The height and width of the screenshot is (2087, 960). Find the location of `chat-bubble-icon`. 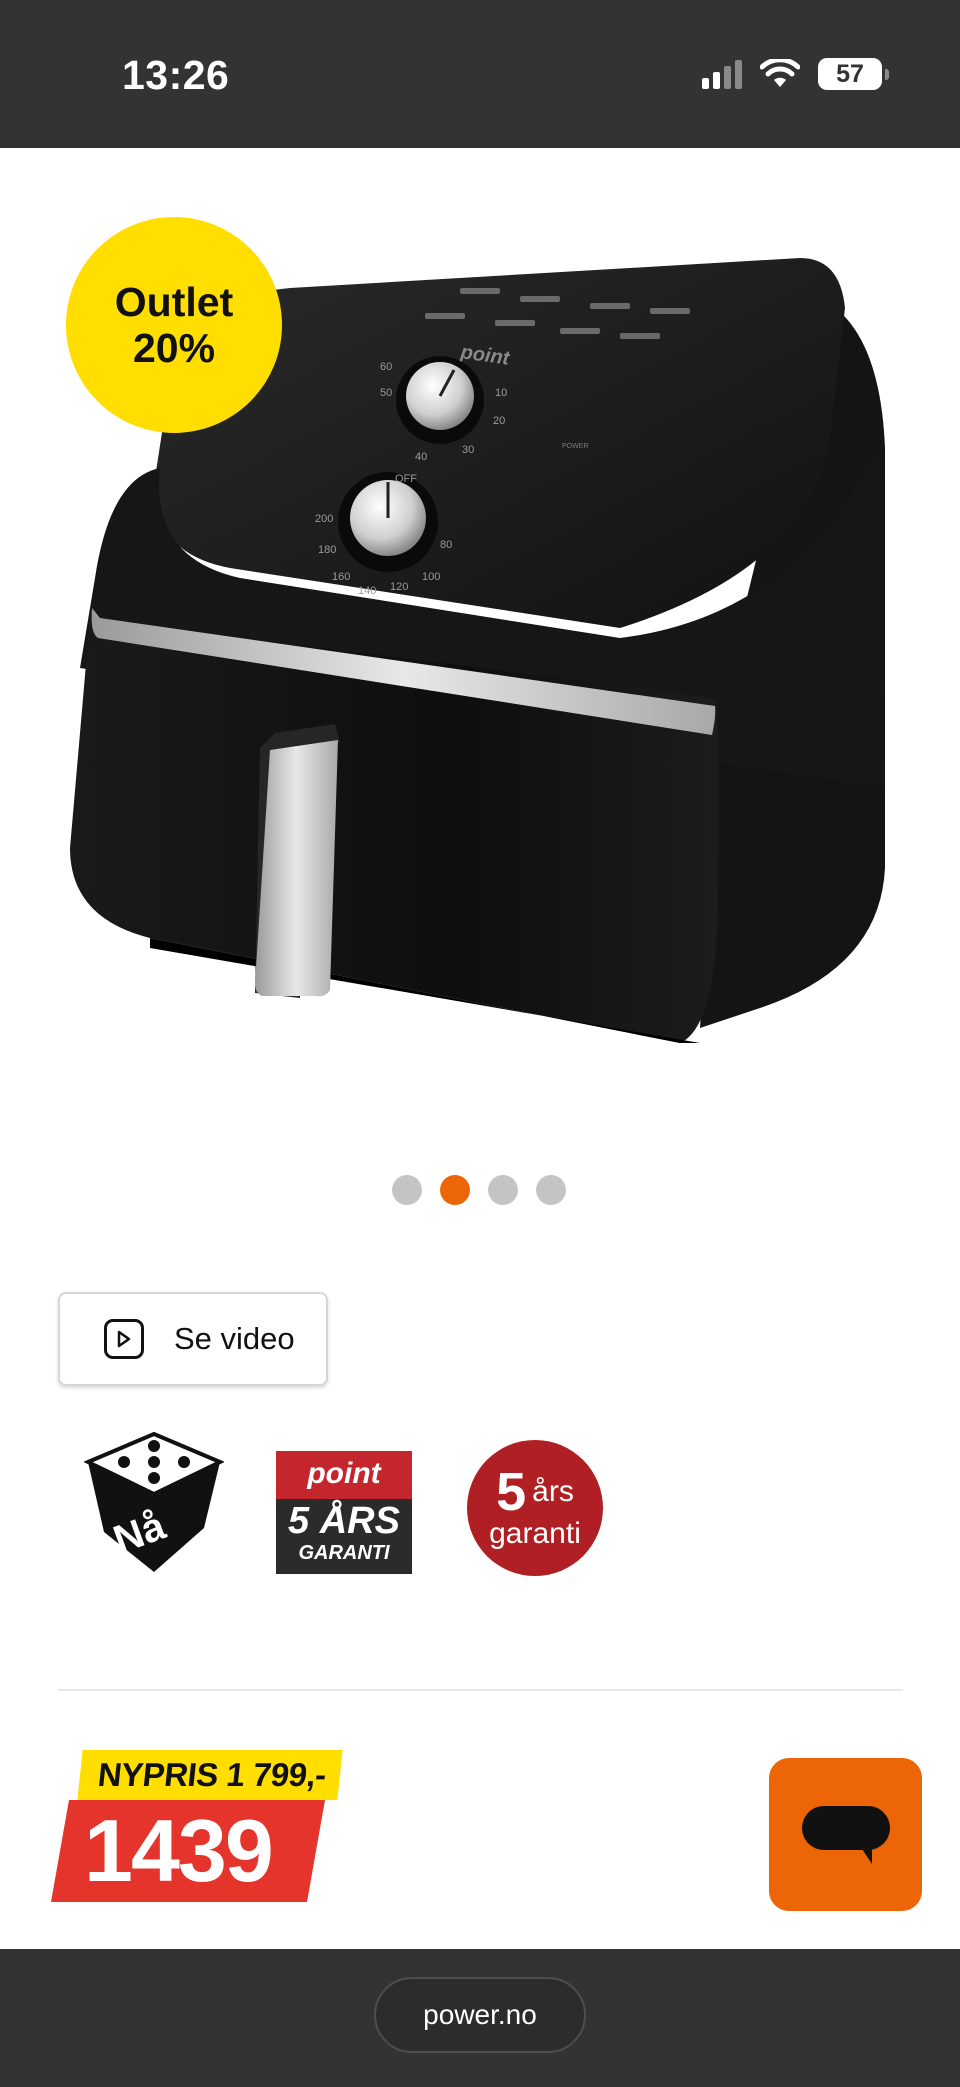

chat-bubble-icon is located at coordinates (845, 1834).